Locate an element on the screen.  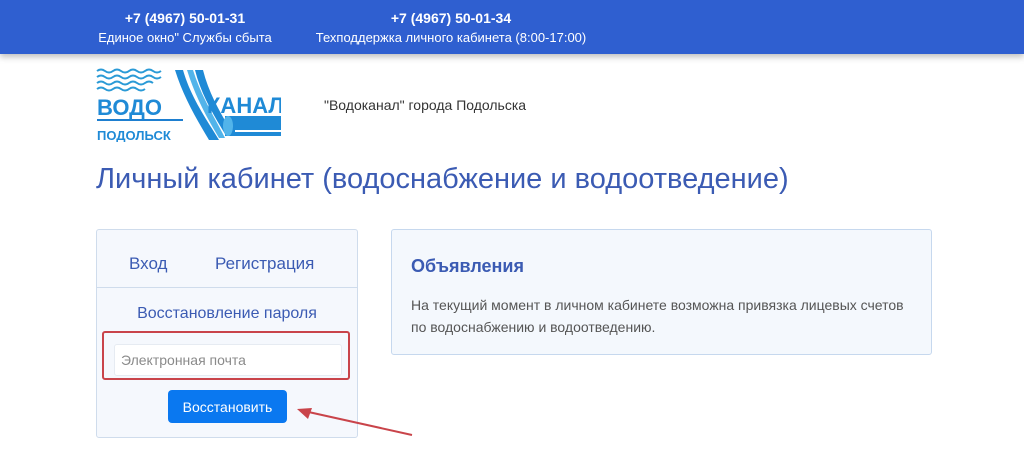
annotation-arrow-icon is located at coordinates (355, 422).